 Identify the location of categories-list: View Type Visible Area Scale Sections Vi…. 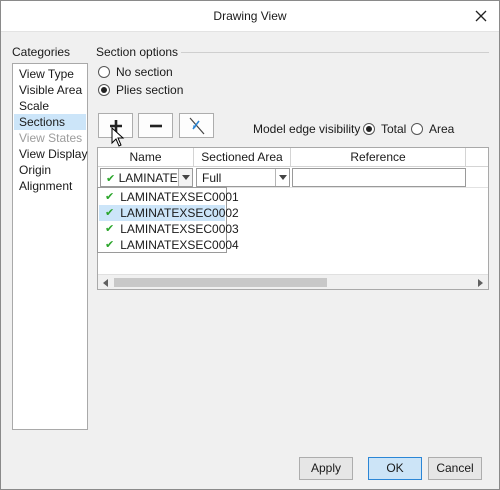
(50, 246).